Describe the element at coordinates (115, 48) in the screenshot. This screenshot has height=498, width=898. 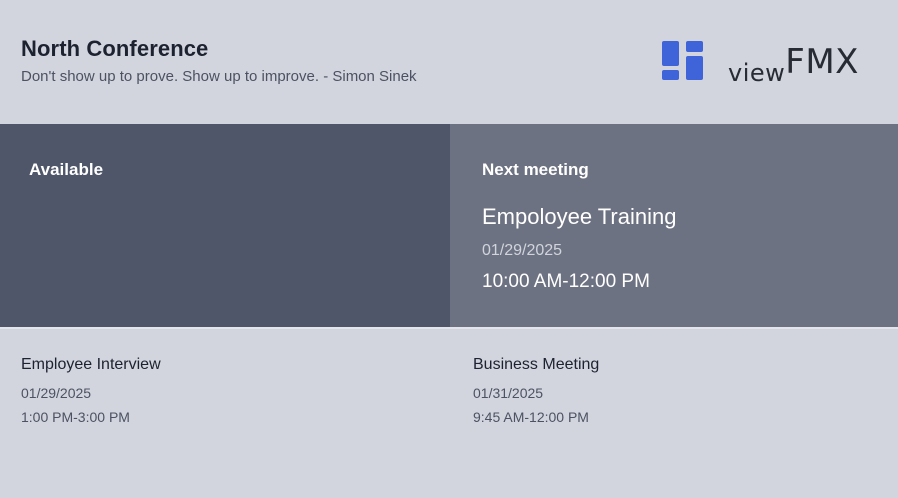
I see `room-name: North Conference` at that location.